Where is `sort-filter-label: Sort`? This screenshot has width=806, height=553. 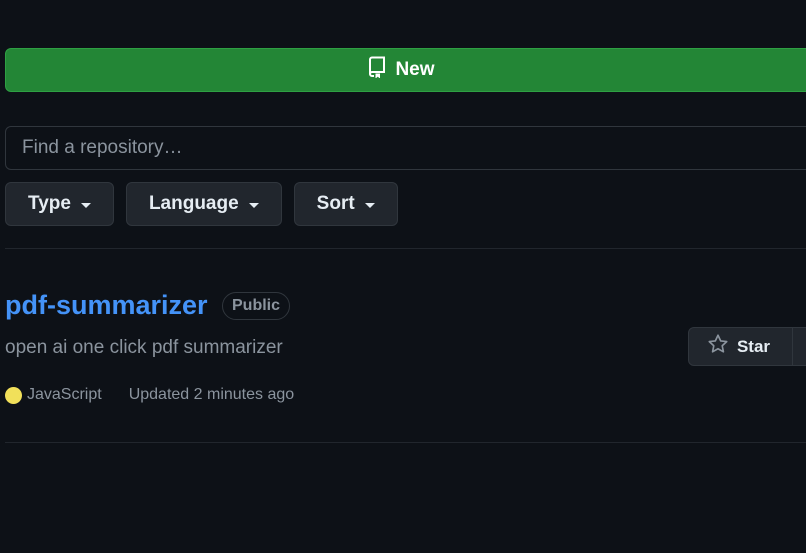
sort-filter-label: Sort is located at coordinates (335, 203).